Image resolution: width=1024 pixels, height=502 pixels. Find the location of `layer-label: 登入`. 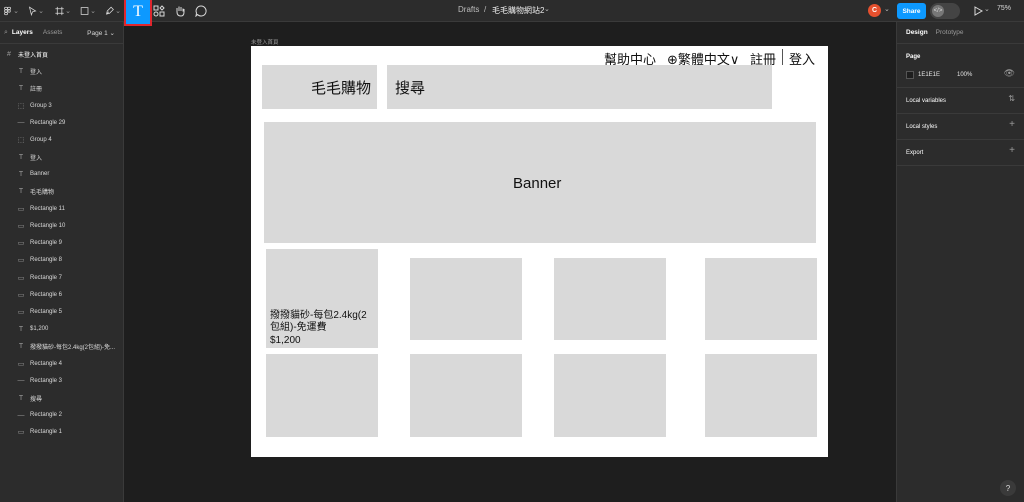

layer-label: 登入 is located at coordinates (36, 158).